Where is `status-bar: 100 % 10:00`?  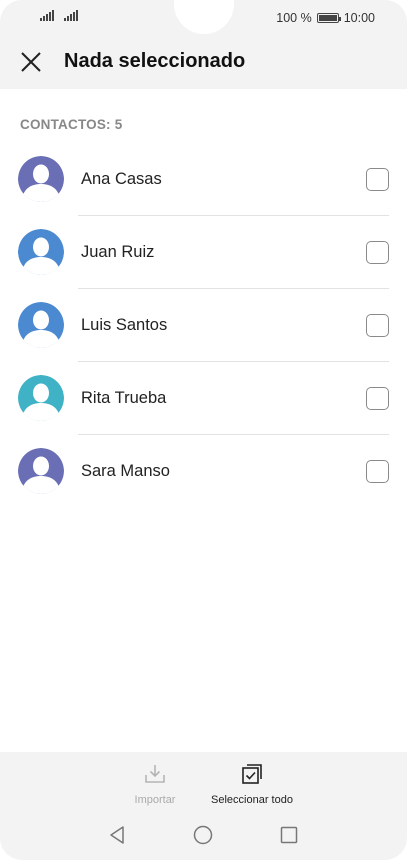
status-bar: 100 % 10:00 is located at coordinates (203, 17).